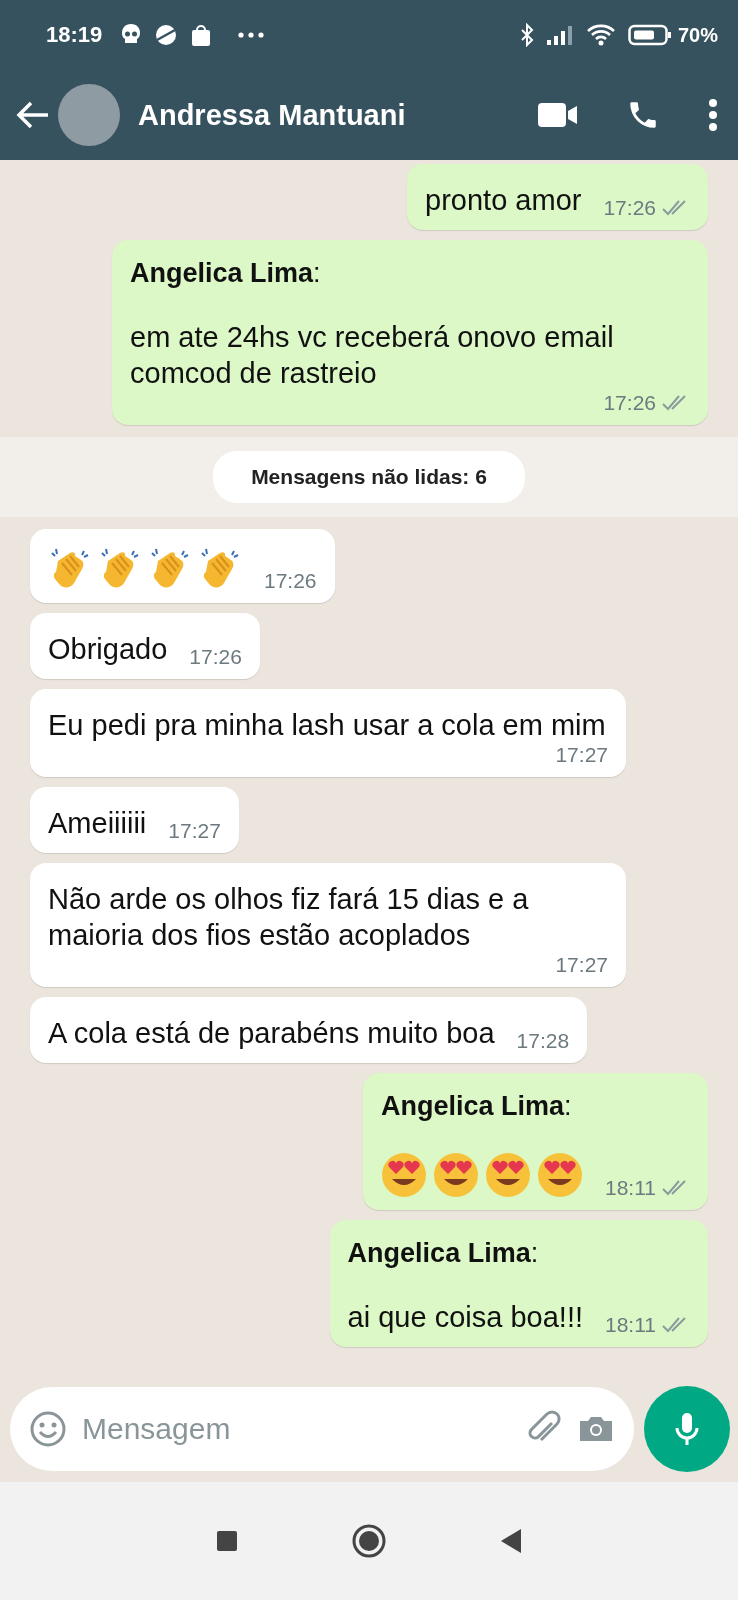 The image size is (738, 1600). What do you see at coordinates (33, 115) in the screenshot?
I see `back-arrow-icon` at bounding box center [33, 115].